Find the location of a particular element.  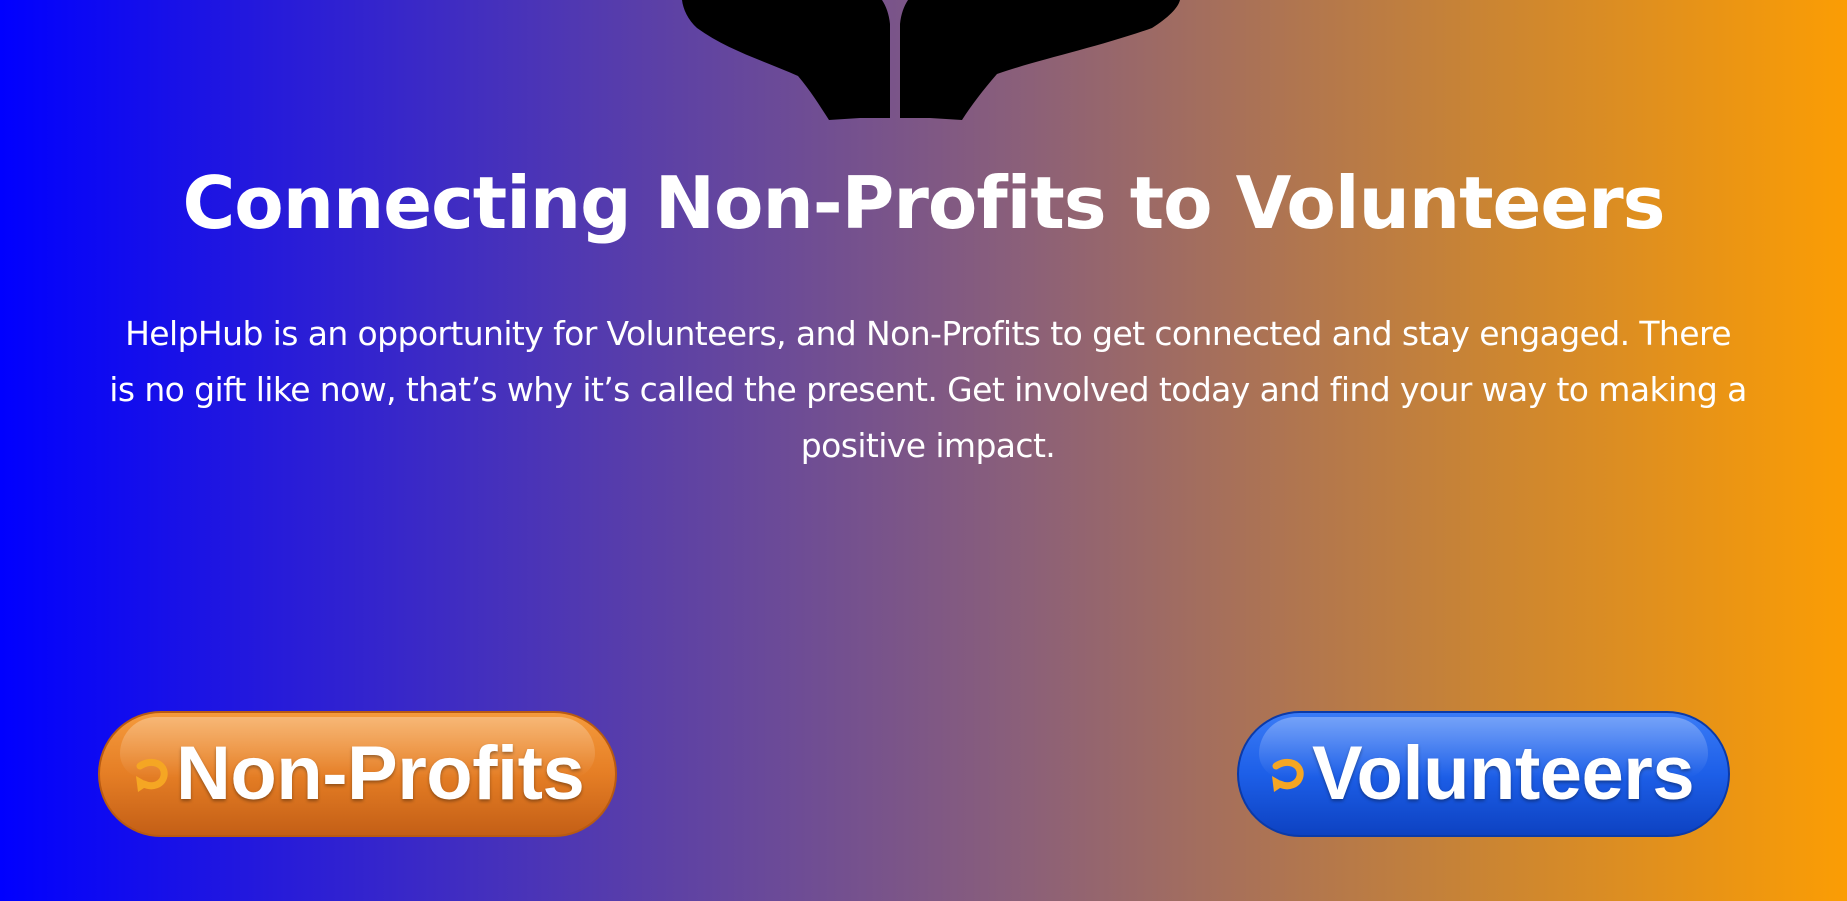

volunteers-button: Volunteers is located at coordinates (1483, 774).